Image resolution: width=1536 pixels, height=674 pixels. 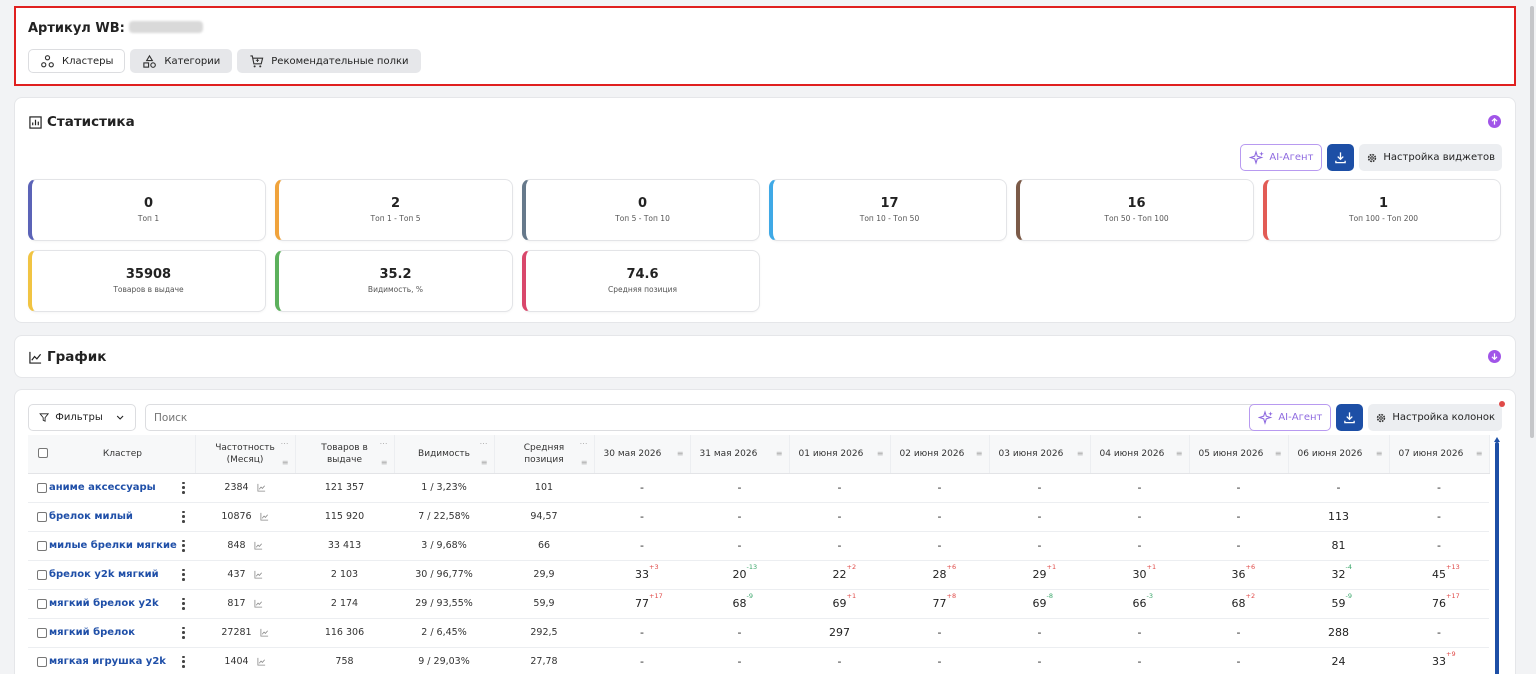 I want to click on column-date: 04 июня 2026 ≡, so click(x=1140, y=454).